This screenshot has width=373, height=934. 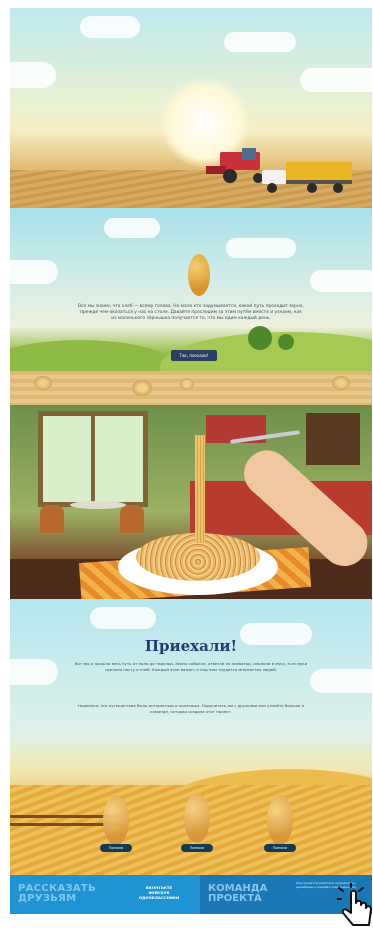 I want to click on arrival-title: Приехали!, so click(x=191, y=646).